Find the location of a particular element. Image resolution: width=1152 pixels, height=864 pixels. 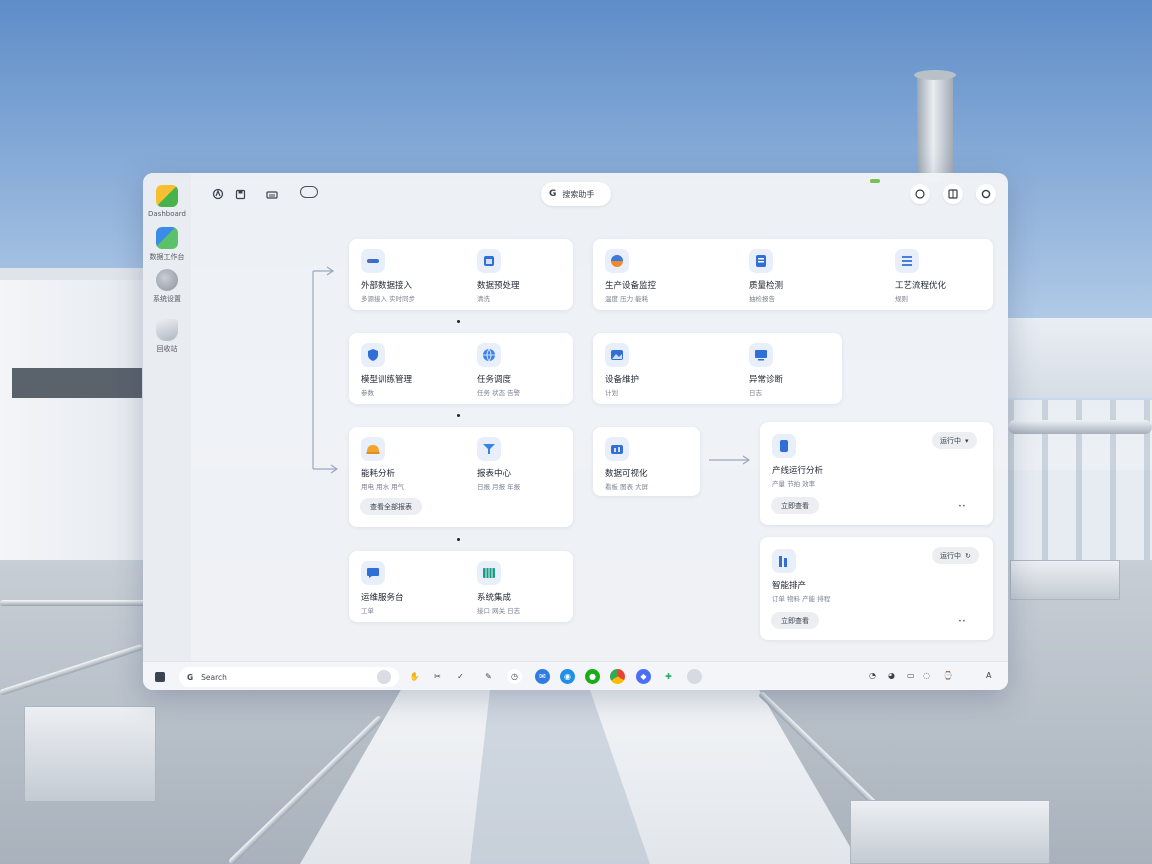

image-icon is located at coordinates (617, 355).